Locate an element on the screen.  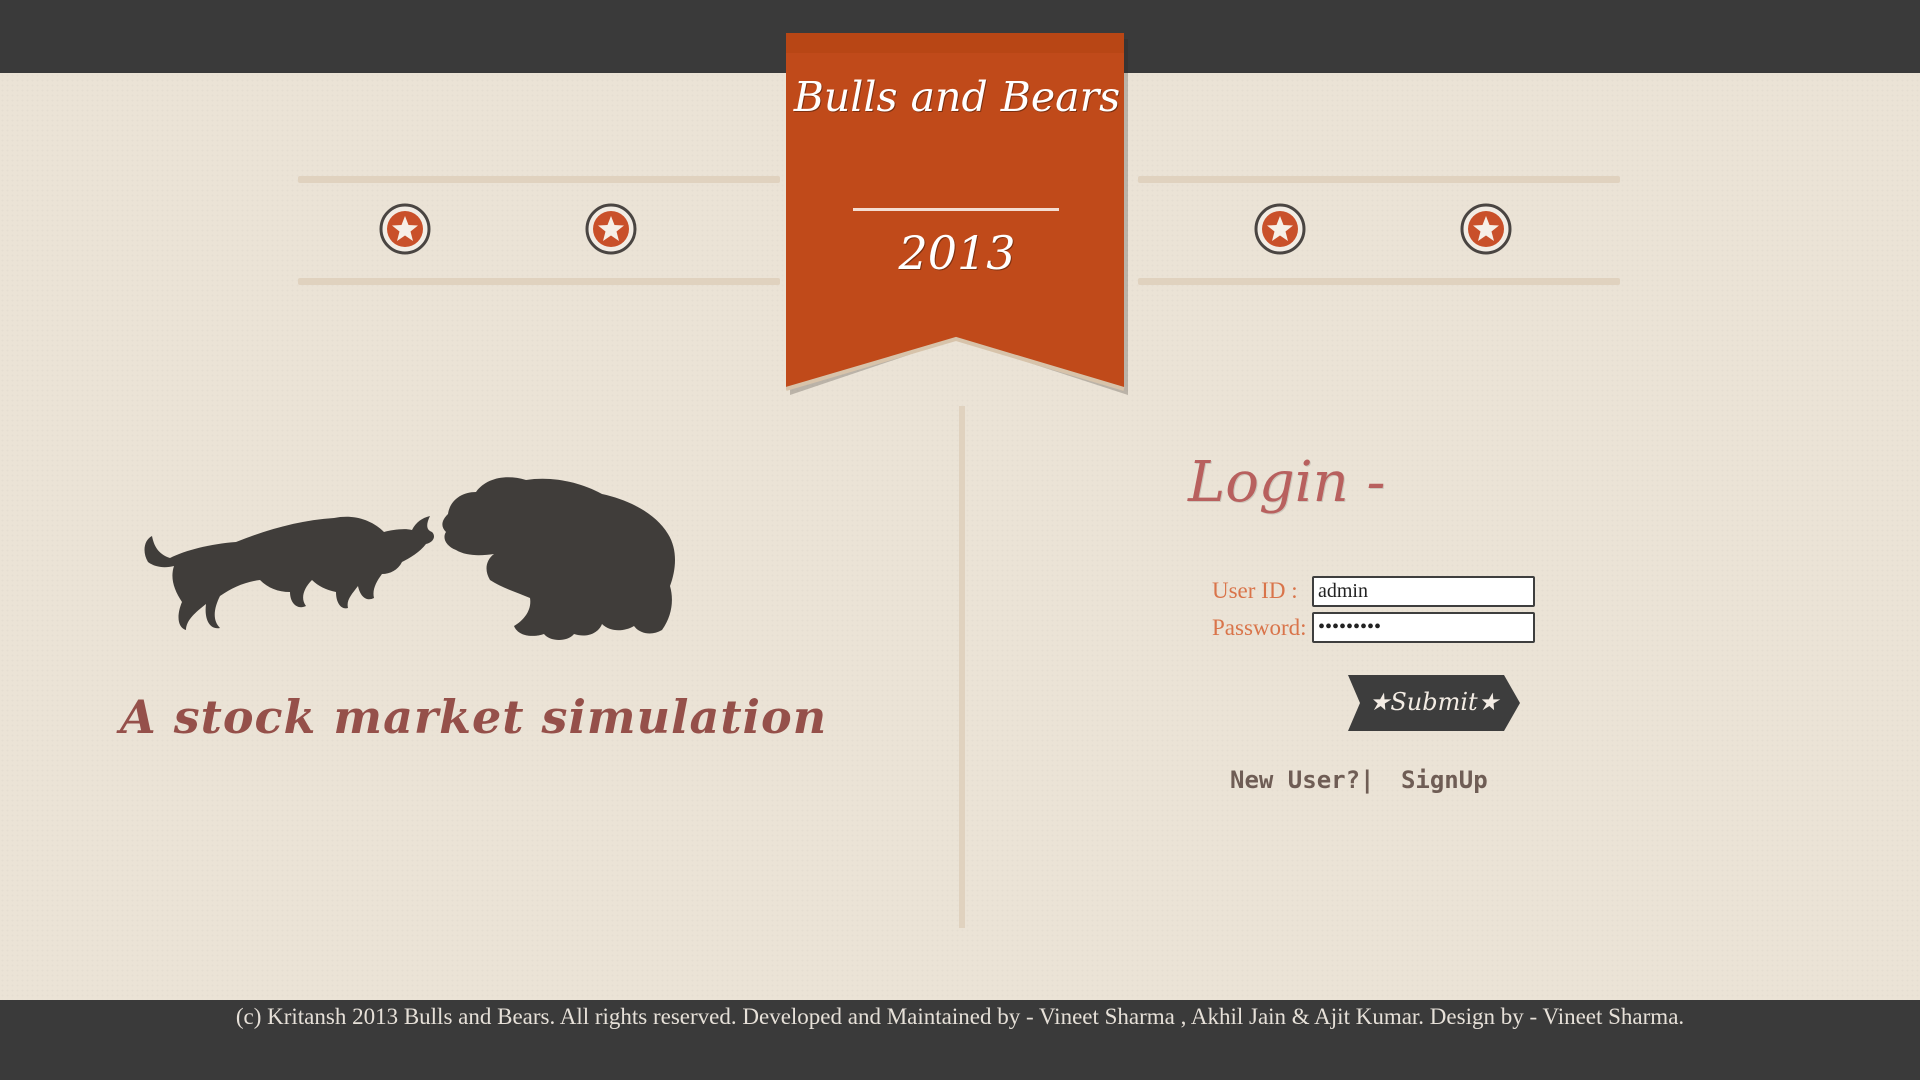
signup-link: SignUp is located at coordinates (1444, 780).